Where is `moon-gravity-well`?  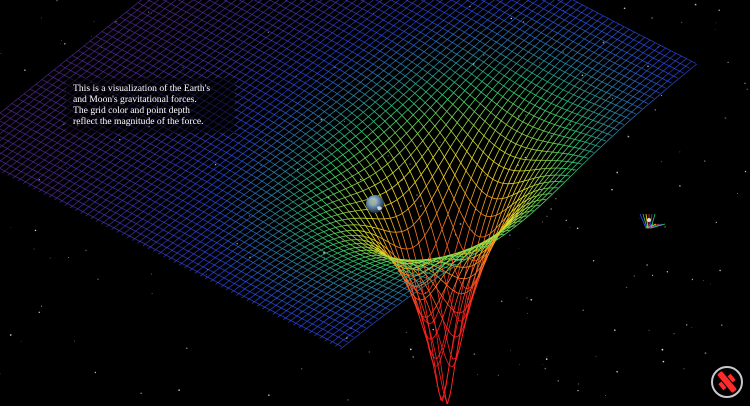
moon-gravity-well is located at coordinates (652, 221).